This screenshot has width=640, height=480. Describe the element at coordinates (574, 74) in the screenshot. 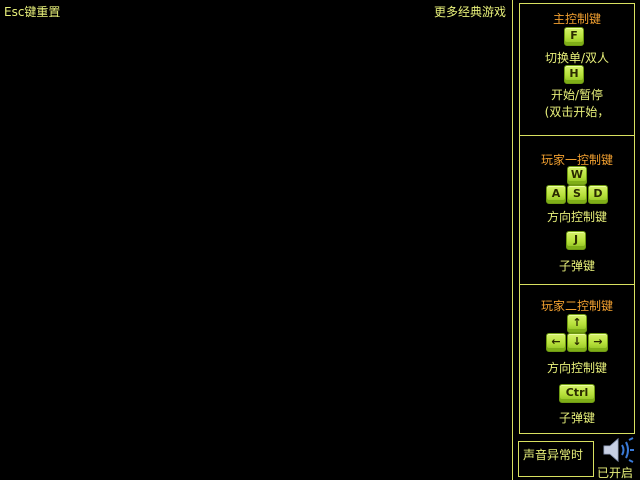

I see `key-h: H` at that location.